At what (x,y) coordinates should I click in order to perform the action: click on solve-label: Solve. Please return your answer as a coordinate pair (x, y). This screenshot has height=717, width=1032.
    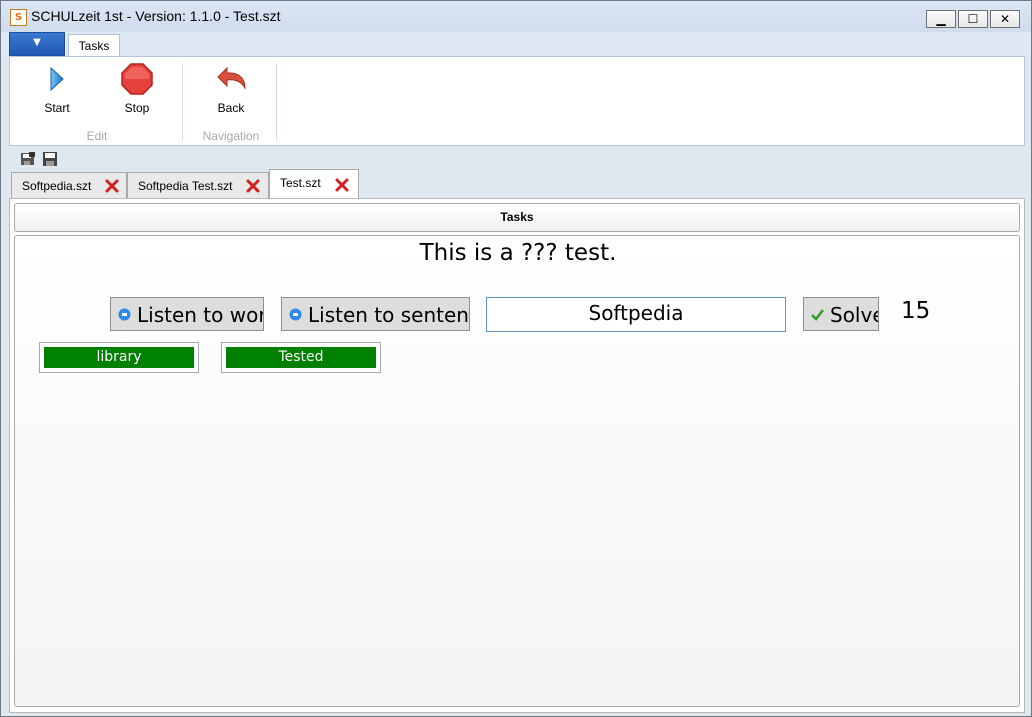
    Looking at the image, I should click on (854, 315).